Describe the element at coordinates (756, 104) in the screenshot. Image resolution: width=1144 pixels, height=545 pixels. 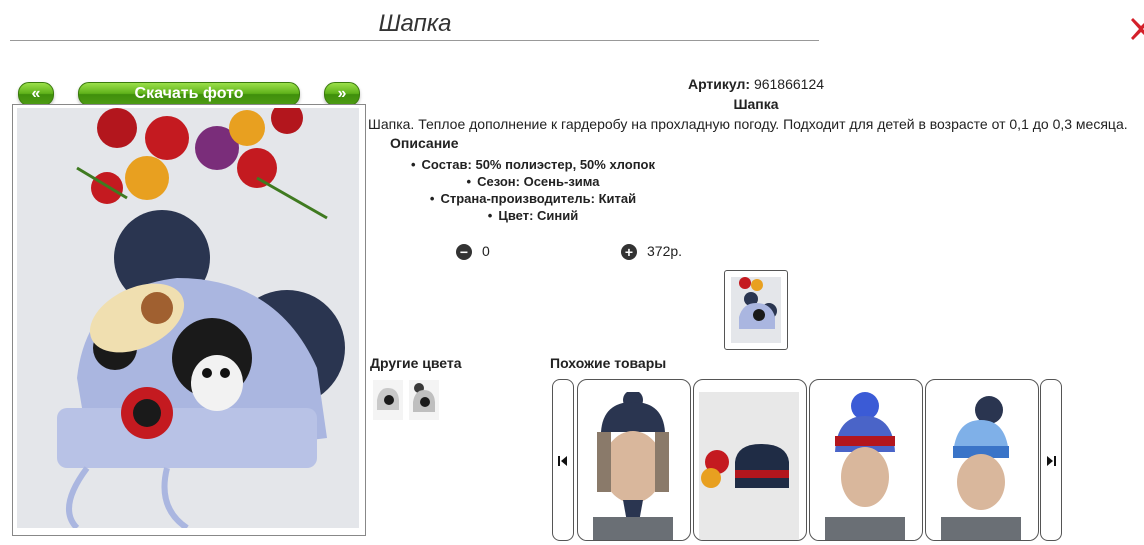
I see `product-name: Шапка` at that location.